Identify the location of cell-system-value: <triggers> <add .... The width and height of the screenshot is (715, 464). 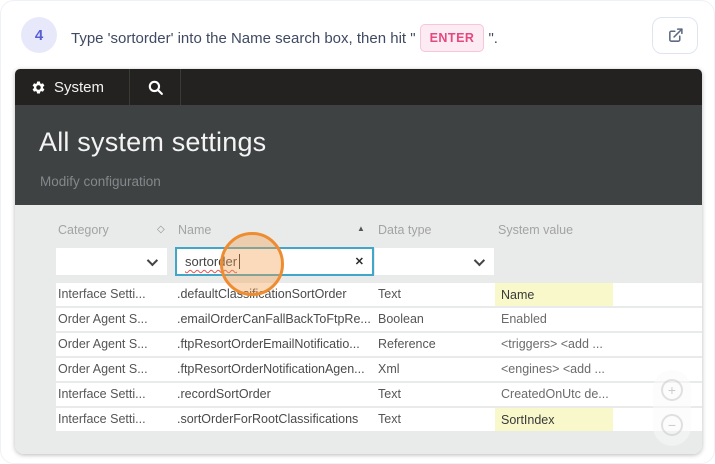
(552, 344).